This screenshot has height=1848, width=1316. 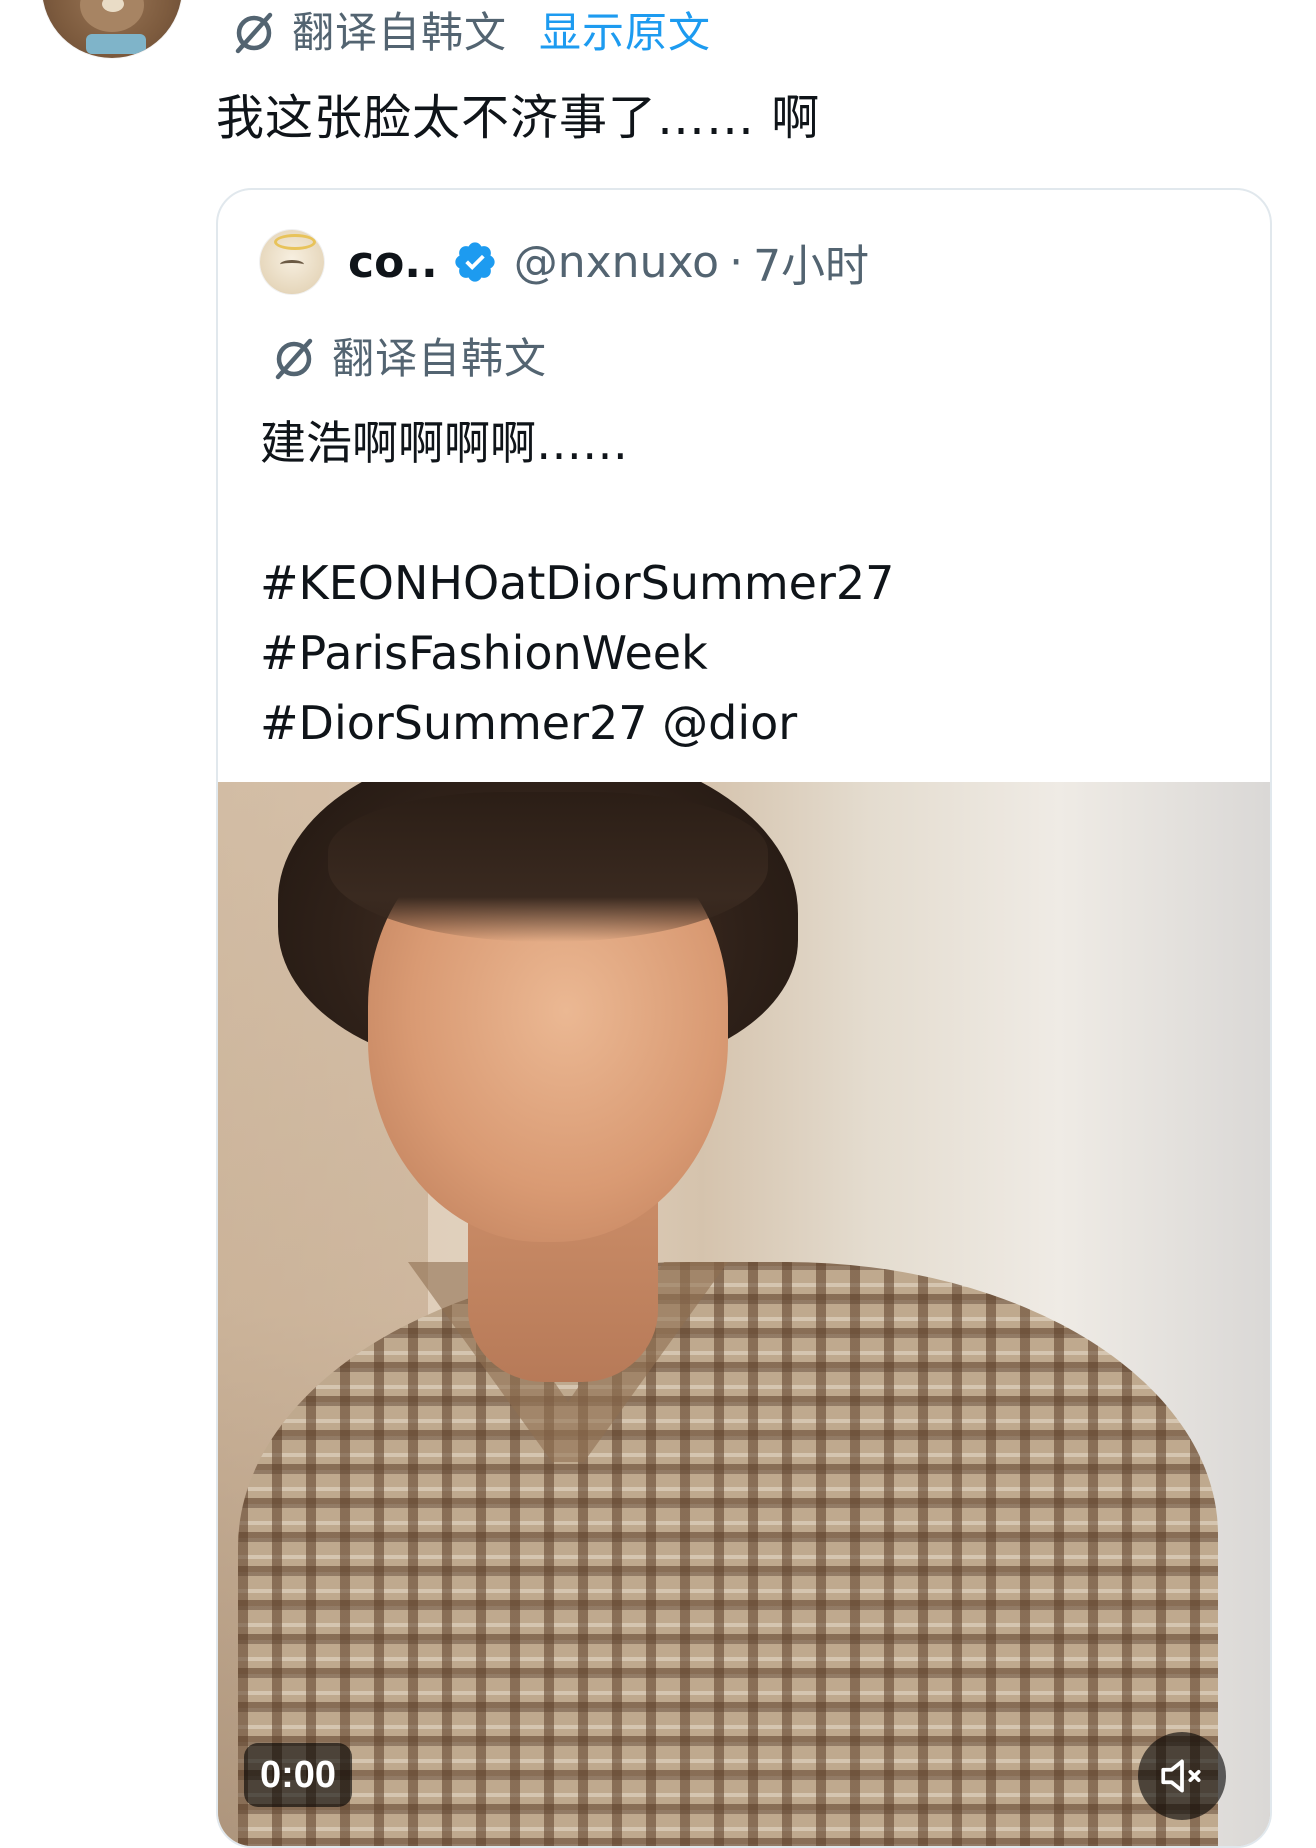 I want to click on avatar-bear-ribbon, so click(x=116, y=44).